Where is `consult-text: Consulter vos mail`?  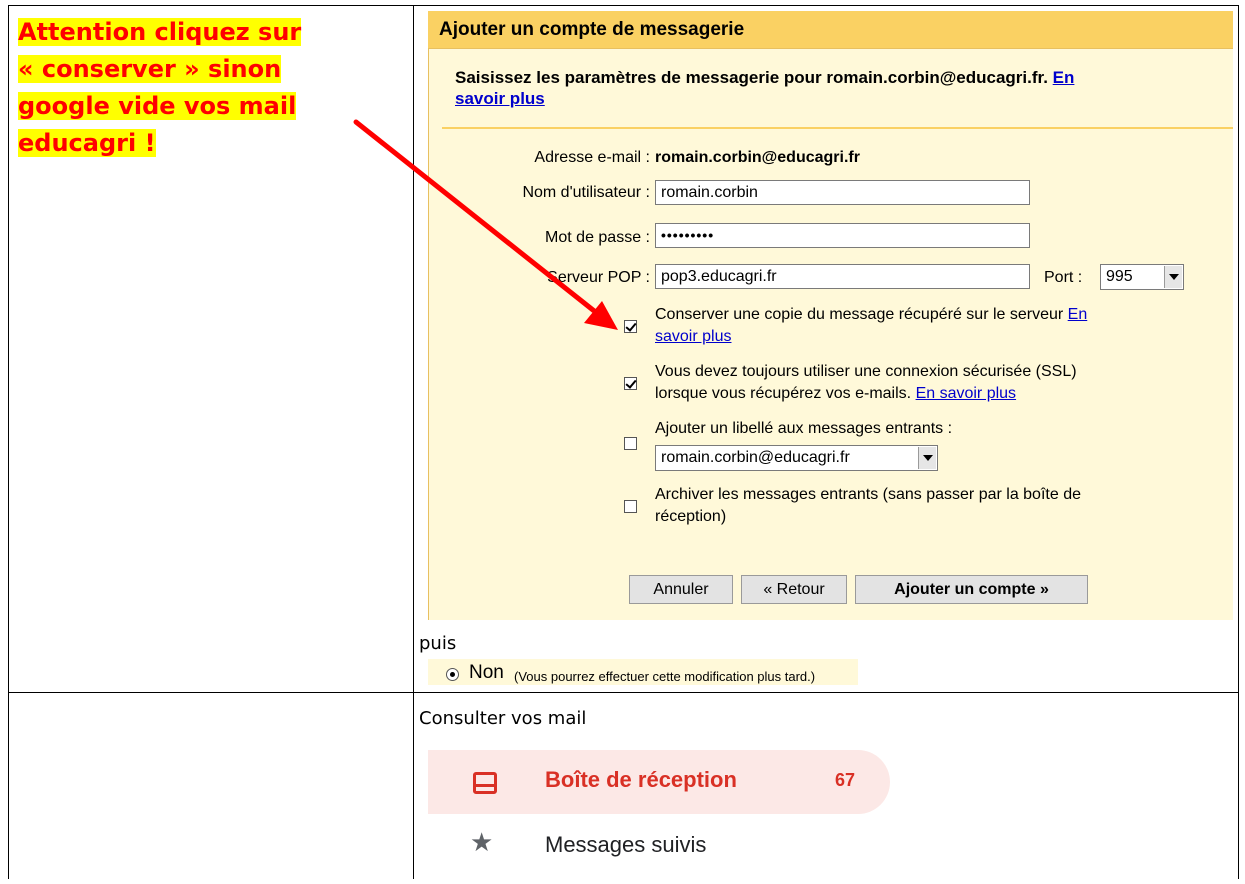
consult-text: Consulter vos mail is located at coordinates (503, 718).